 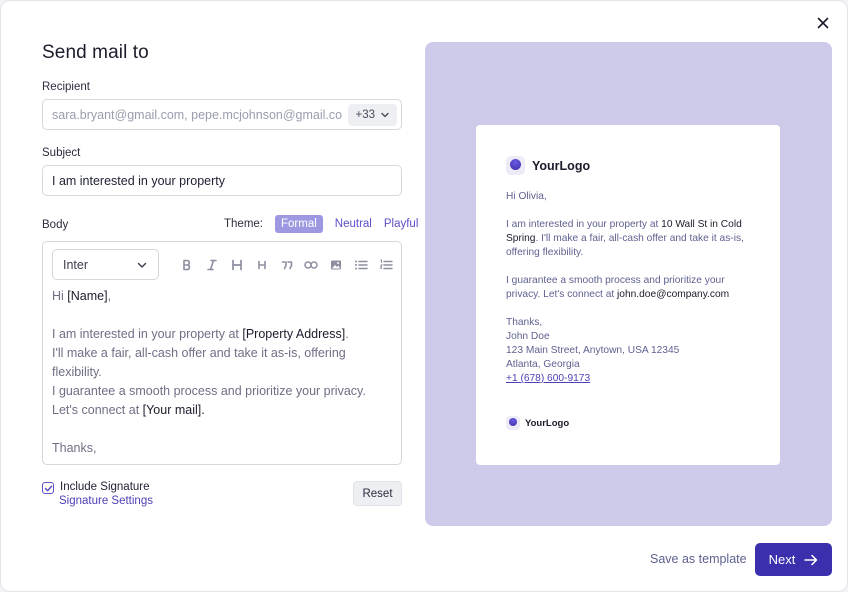 I want to click on recipient-count-dropdown: +33, so click(x=372, y=115).